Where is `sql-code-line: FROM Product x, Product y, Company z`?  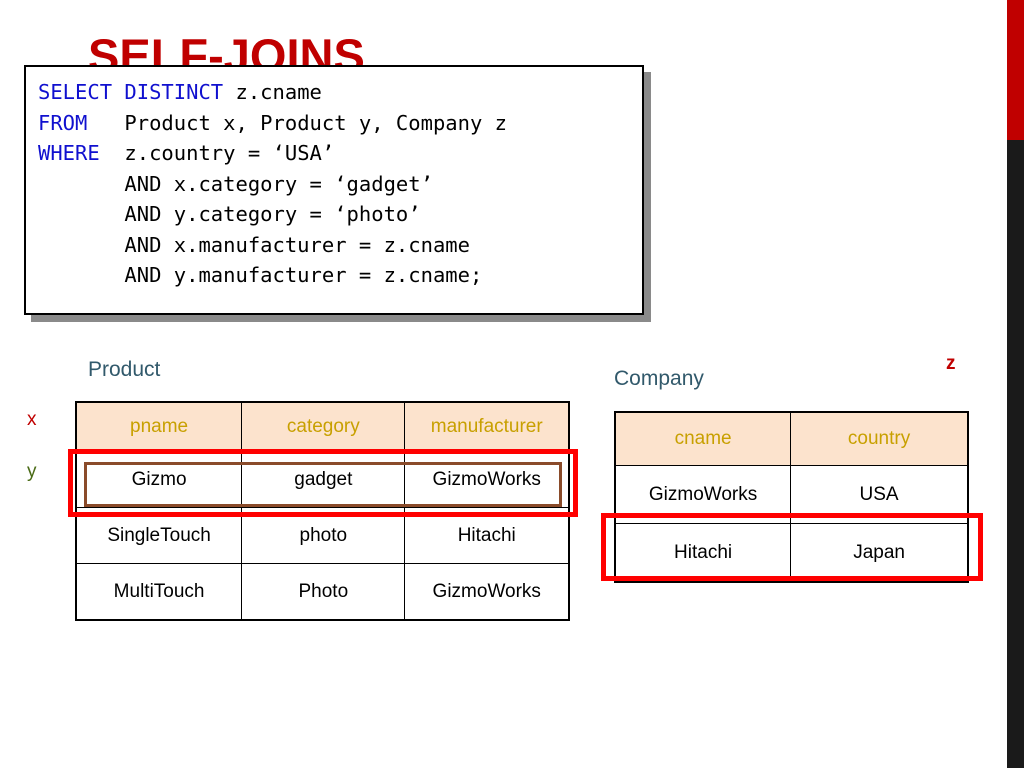
sql-code-line: FROM Product x, Product y, Company z is located at coordinates (272, 123).